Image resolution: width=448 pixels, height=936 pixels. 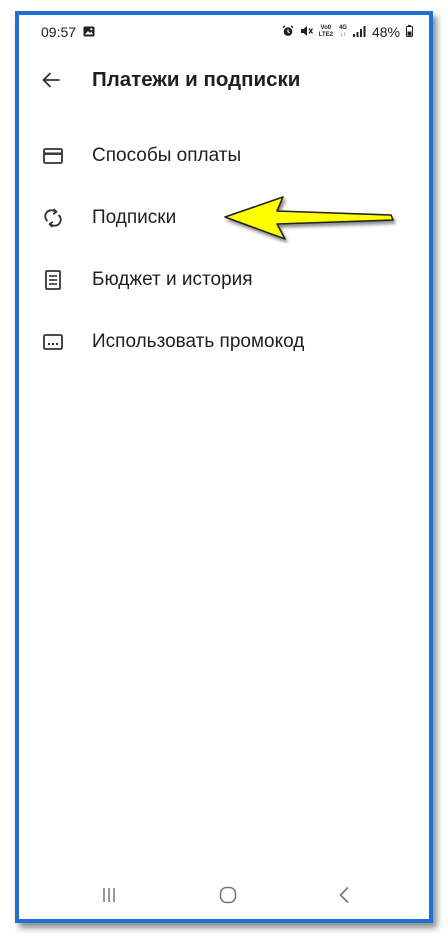 I want to click on page-title: Платежи и подписки, so click(x=196, y=79).